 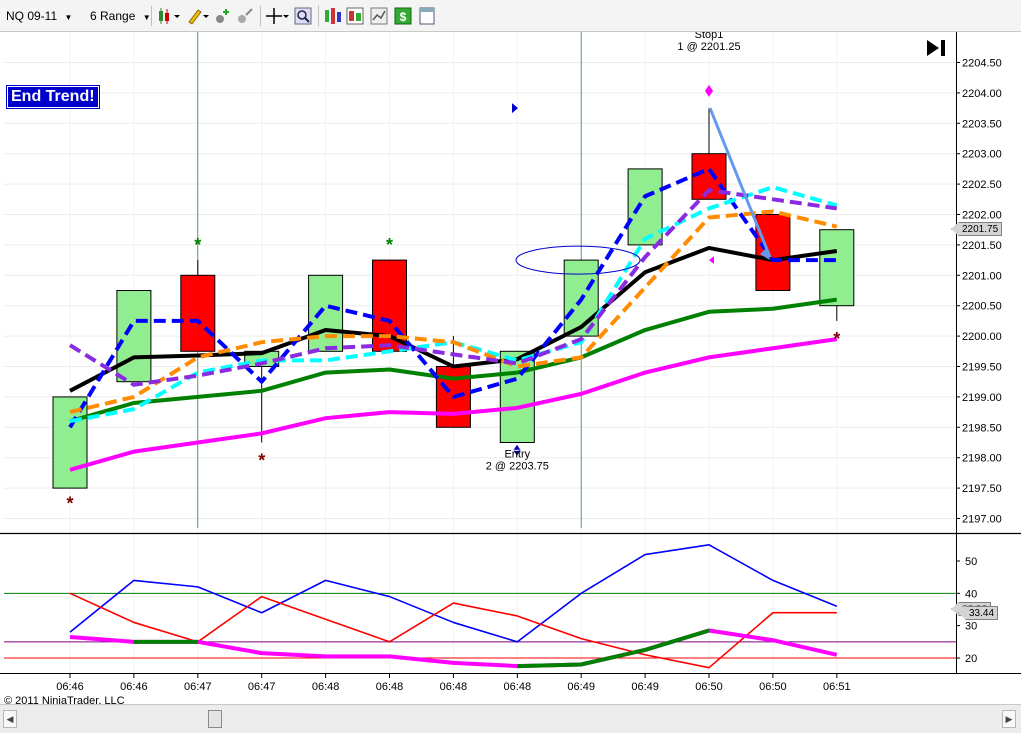 I want to click on indicator-axis-label: 50, so click(x=971, y=562).